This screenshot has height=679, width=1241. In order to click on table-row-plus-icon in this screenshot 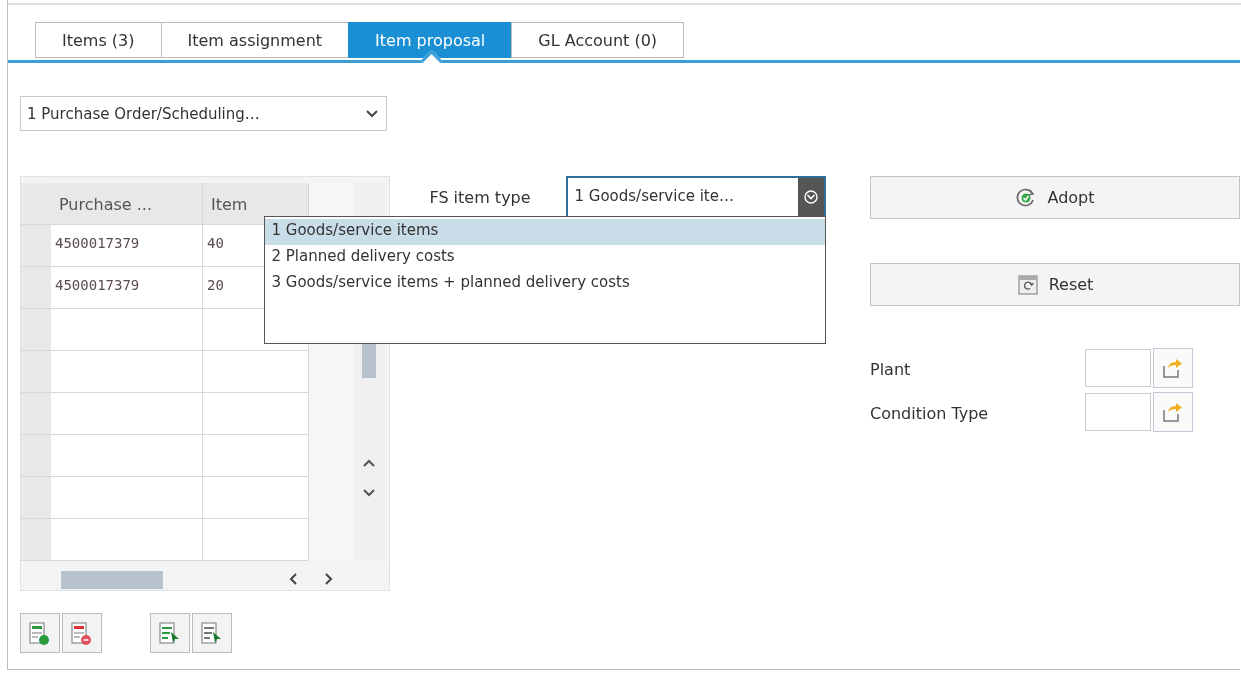, I will do `click(40, 633)`.